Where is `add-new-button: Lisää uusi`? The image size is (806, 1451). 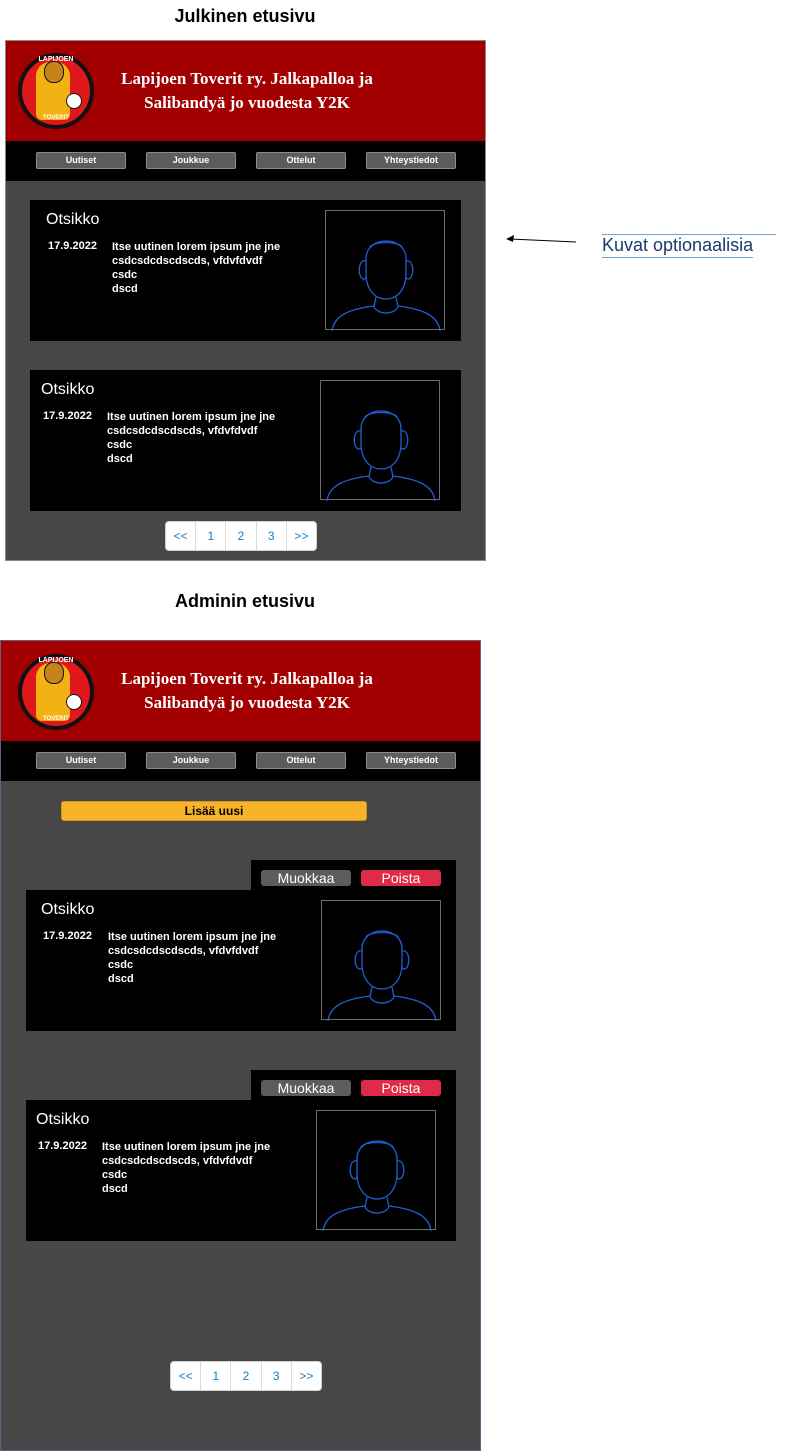 add-new-button: Lisää uusi is located at coordinates (214, 811).